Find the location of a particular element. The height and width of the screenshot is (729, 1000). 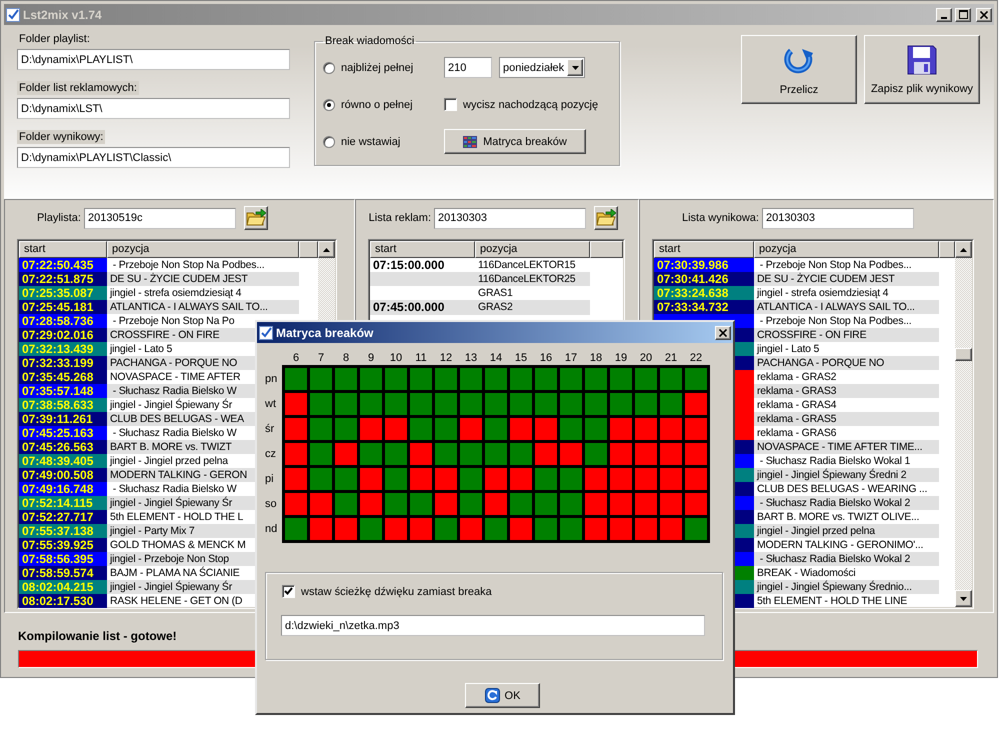

close-button is located at coordinates (984, 15).